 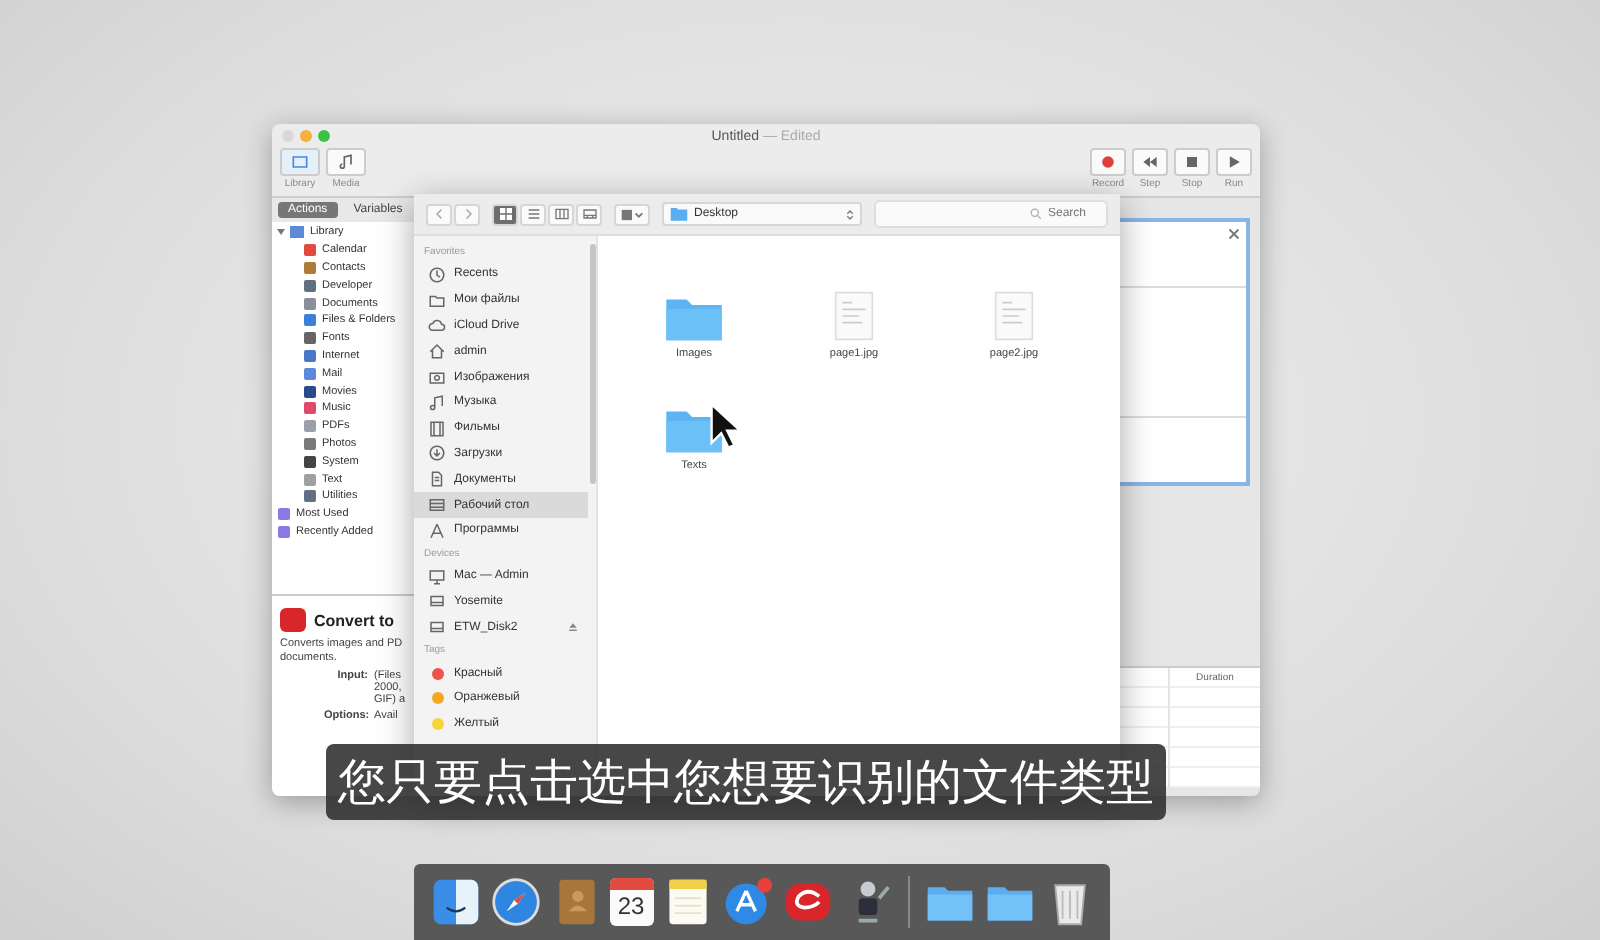 I want to click on apps-icon, so click(x=437, y=530).